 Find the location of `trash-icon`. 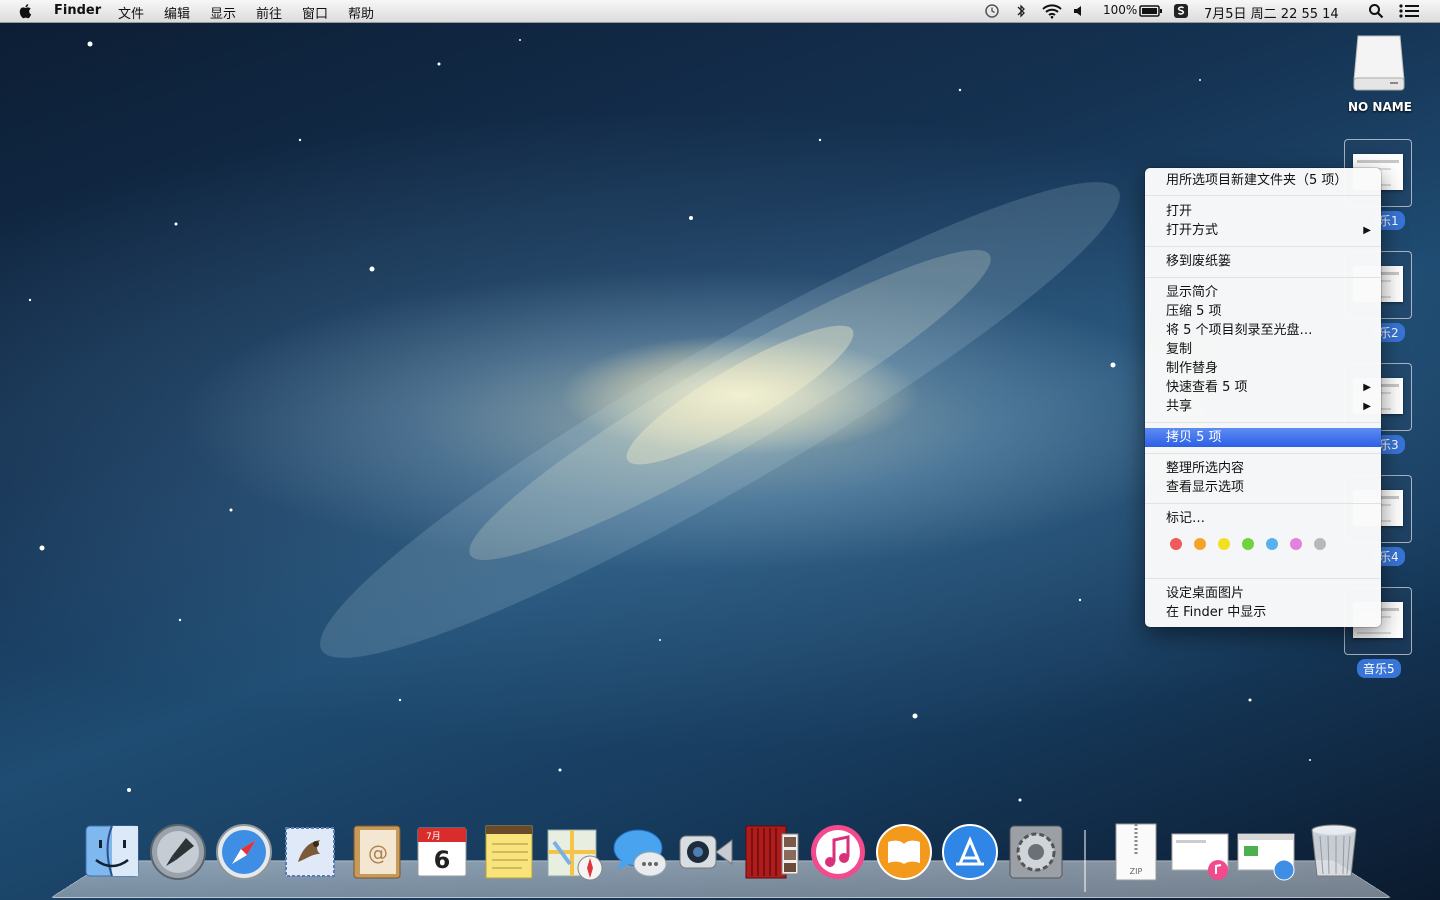

trash-icon is located at coordinates (1334, 850).